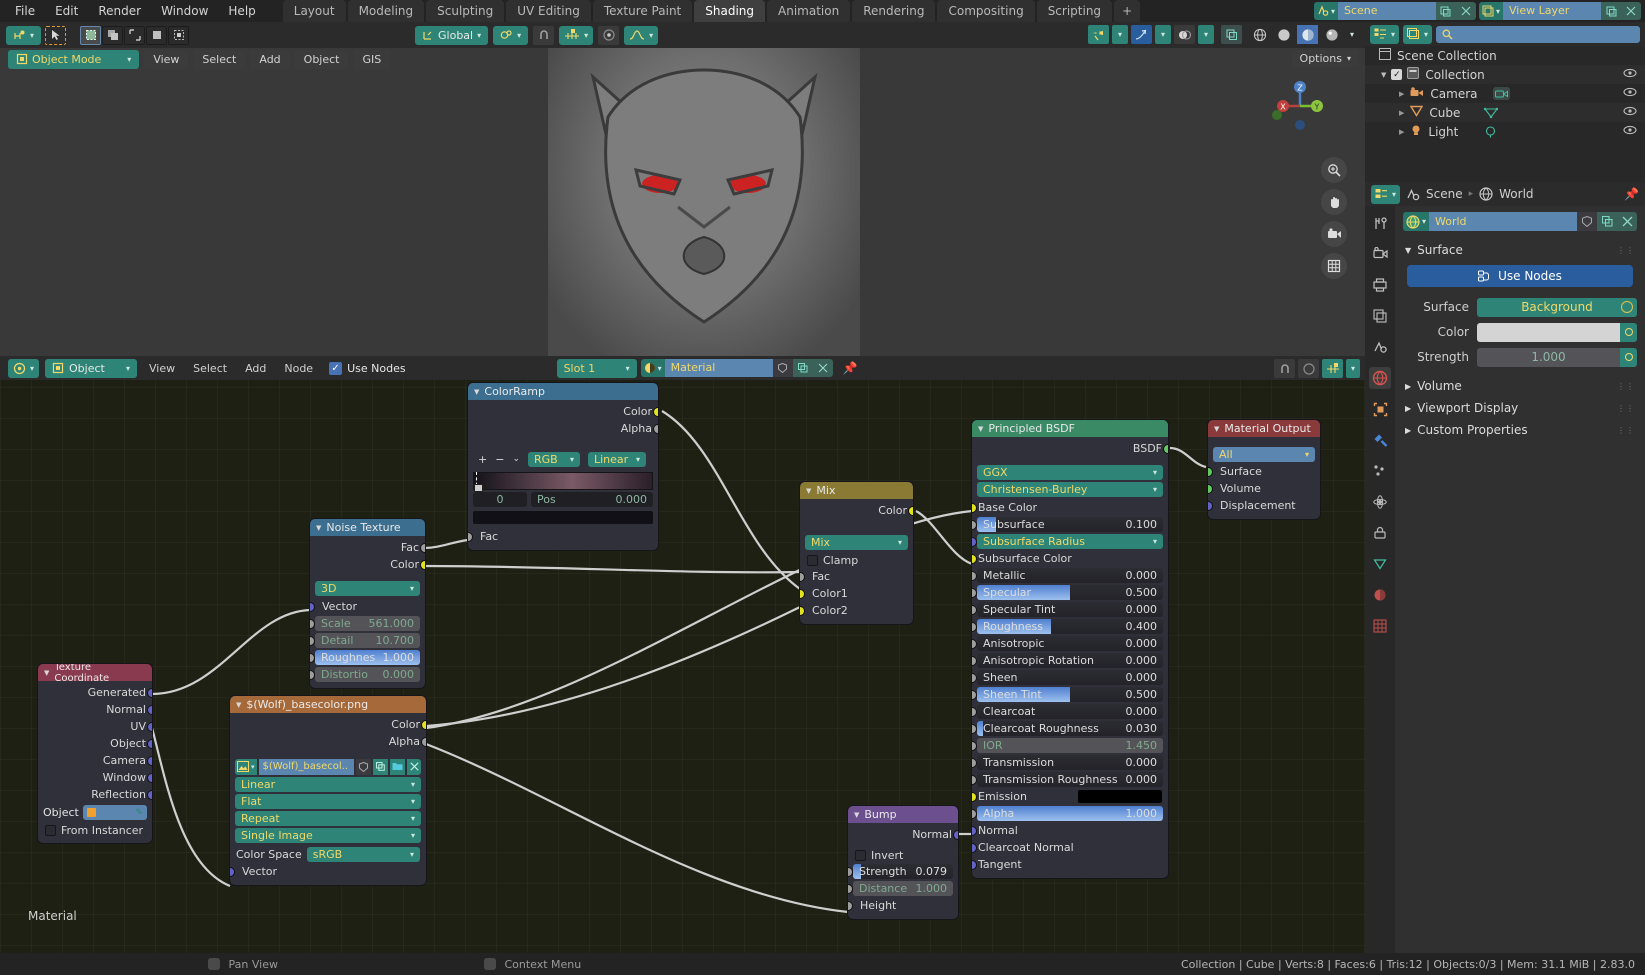 The width and height of the screenshot is (1645, 975). Describe the element at coordinates (363, 766) in the screenshot. I see `fake-user-icon` at that location.